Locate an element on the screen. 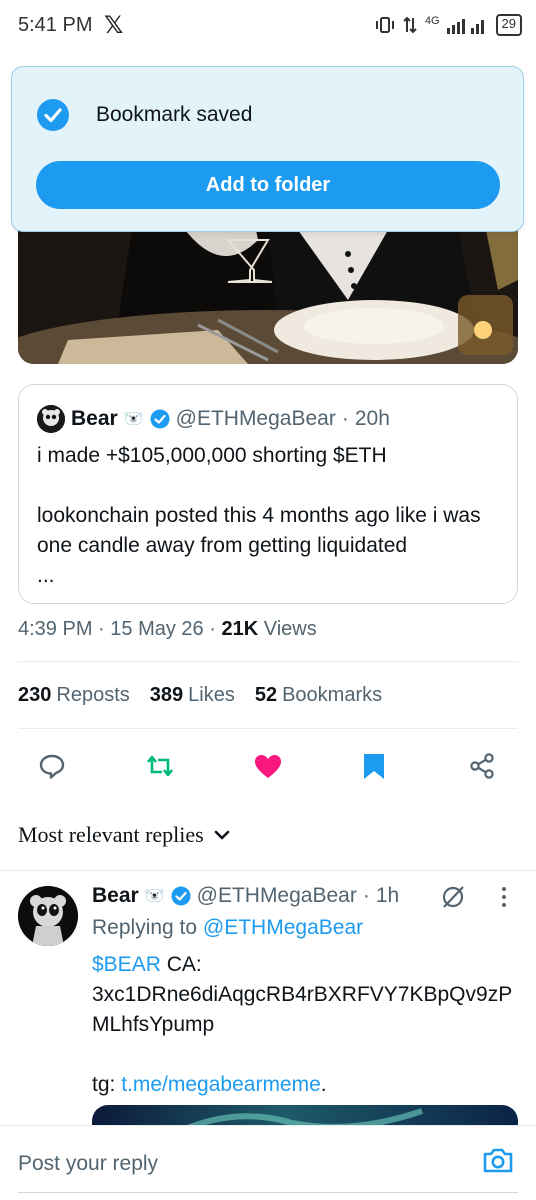  more-vertical-icon is located at coordinates (504, 897).